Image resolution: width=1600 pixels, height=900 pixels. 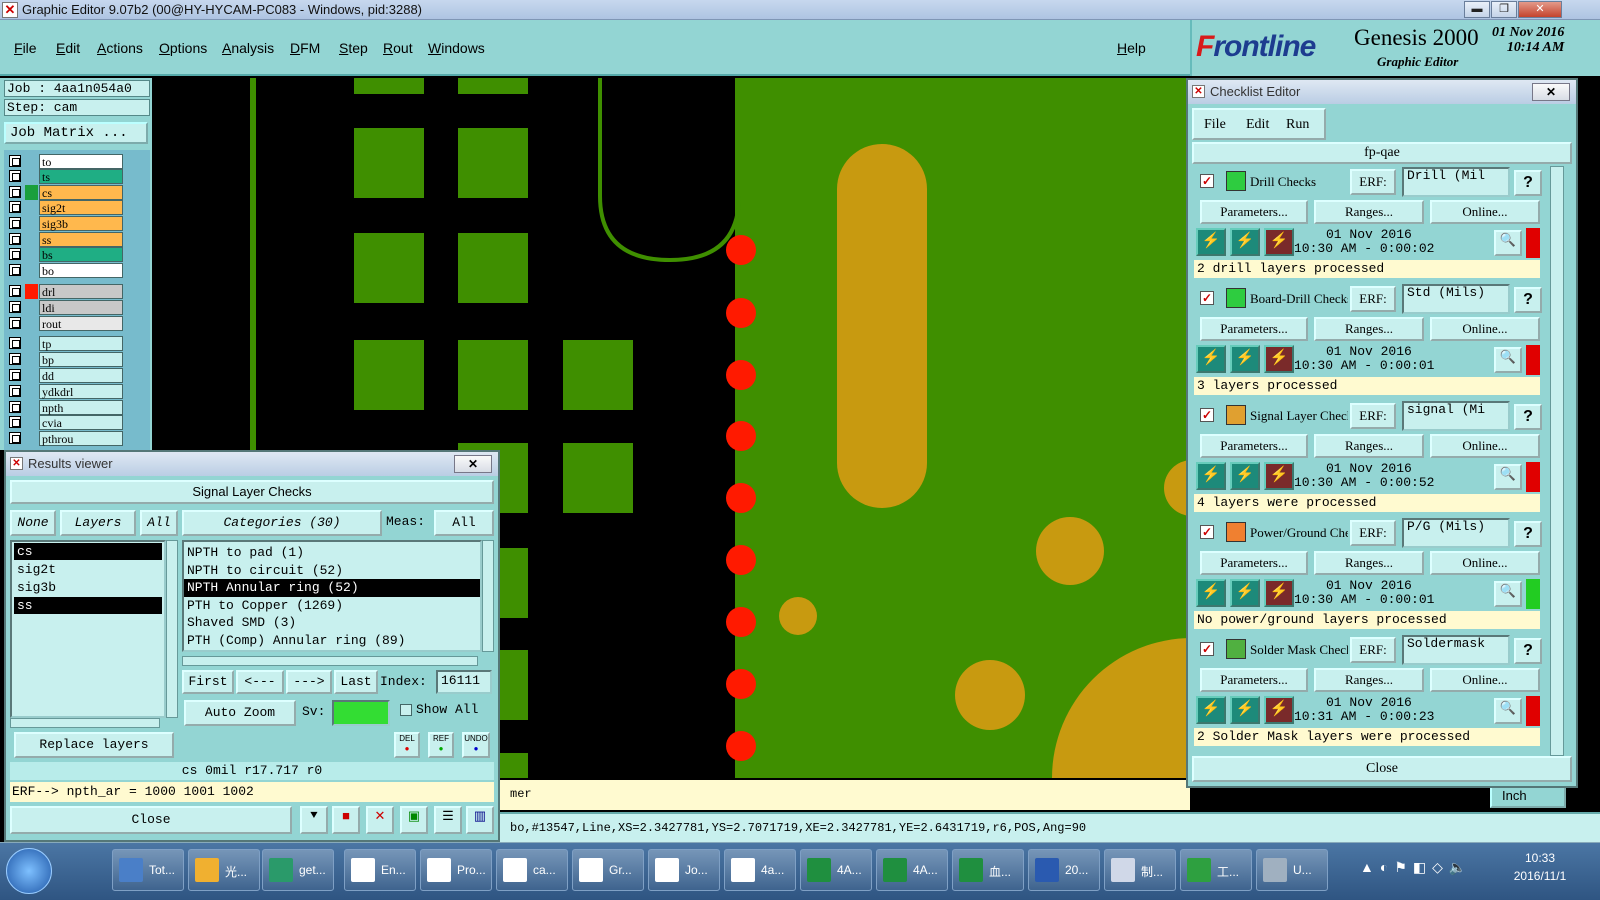 I want to click on undo-icon: UNDO ●, so click(x=476, y=745).